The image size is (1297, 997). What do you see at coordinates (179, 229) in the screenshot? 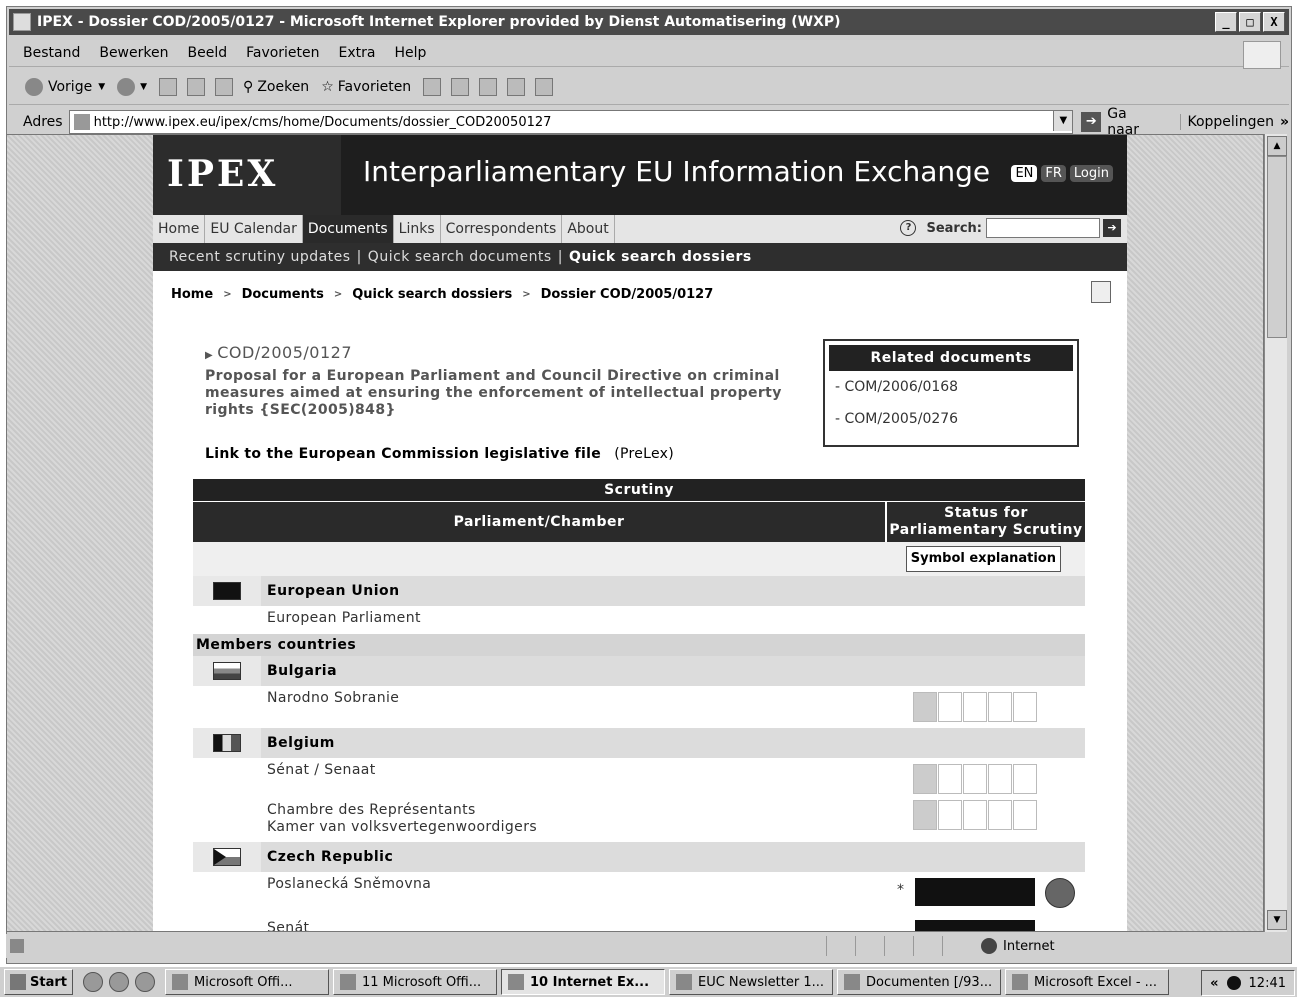
I see `nav-home: Home` at bounding box center [179, 229].